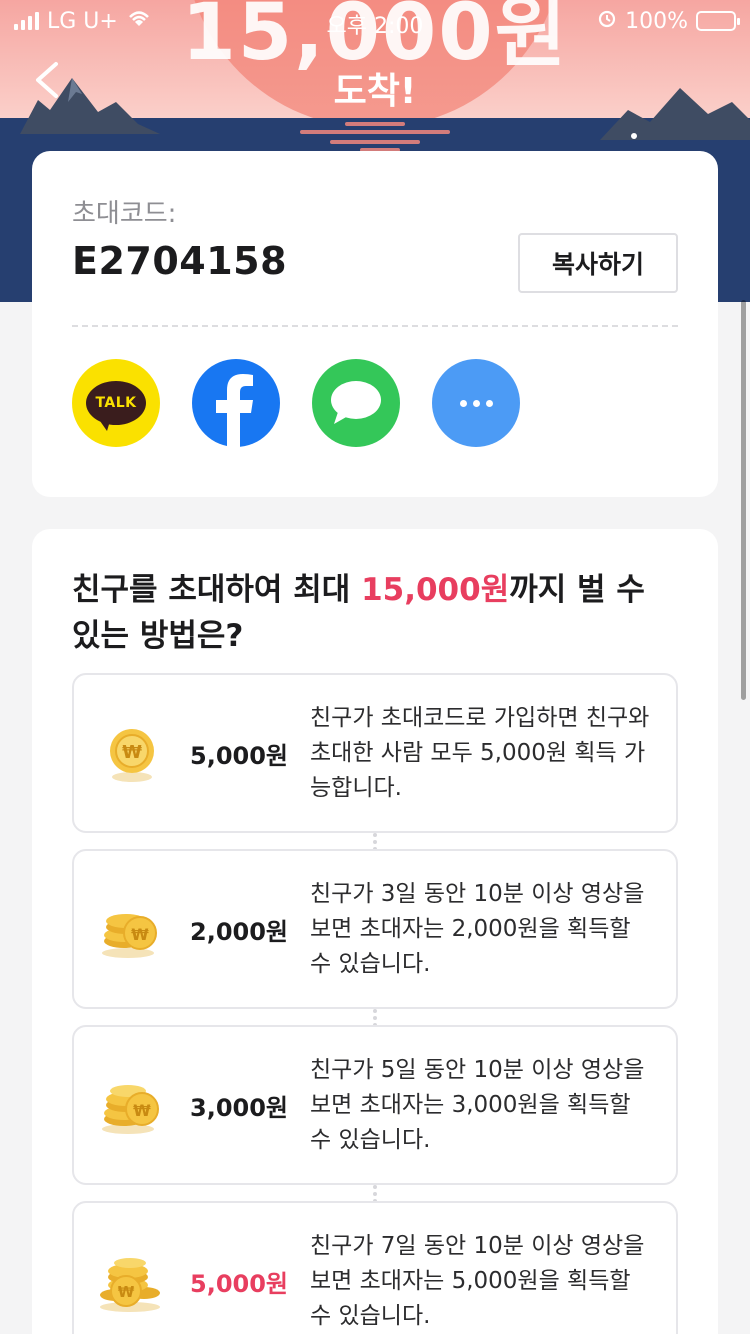 This screenshot has height=1334, width=750. Describe the element at coordinates (377, 613) in the screenshot. I see `how-to-title: 친구를 초대하여 최대 15,000원까지 벌 수 있는 방법은?` at that location.